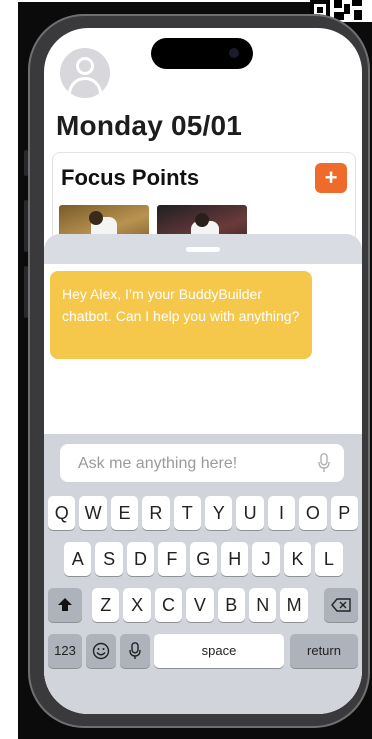  I want to click on backspace-icon, so click(341, 605).